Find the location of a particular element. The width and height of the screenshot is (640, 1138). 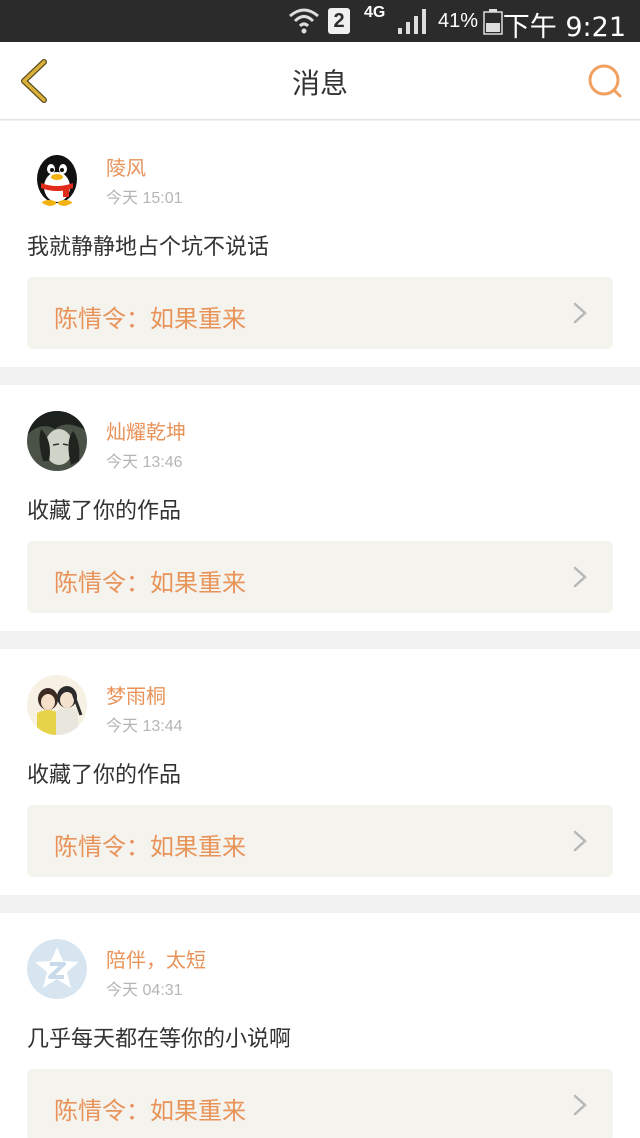

timestamp: 今天 04:31 is located at coordinates (144, 990).